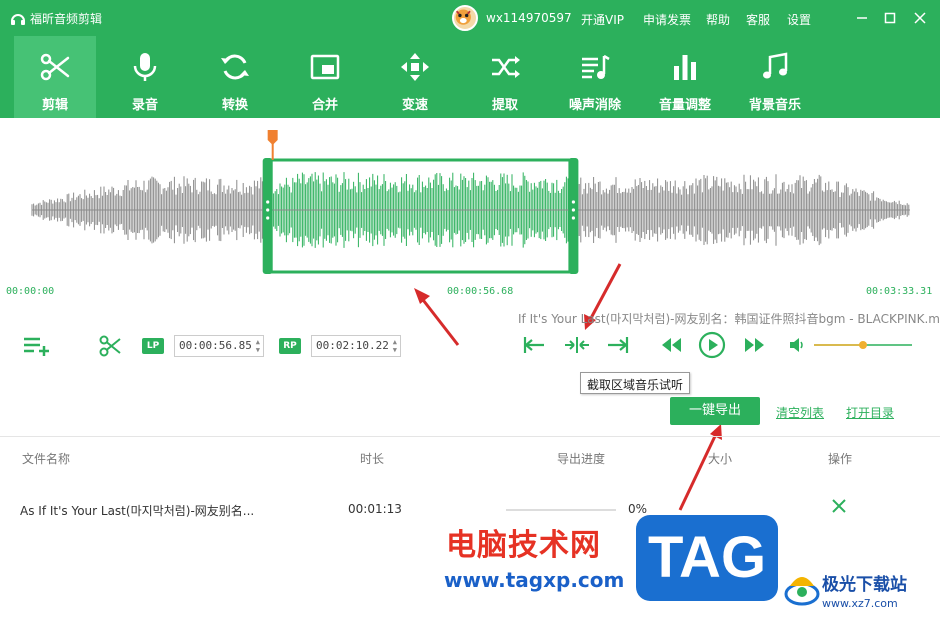 Image resolution: width=940 pixels, height=620 pixels. I want to click on header-file-name: 文件名称, so click(46, 459).